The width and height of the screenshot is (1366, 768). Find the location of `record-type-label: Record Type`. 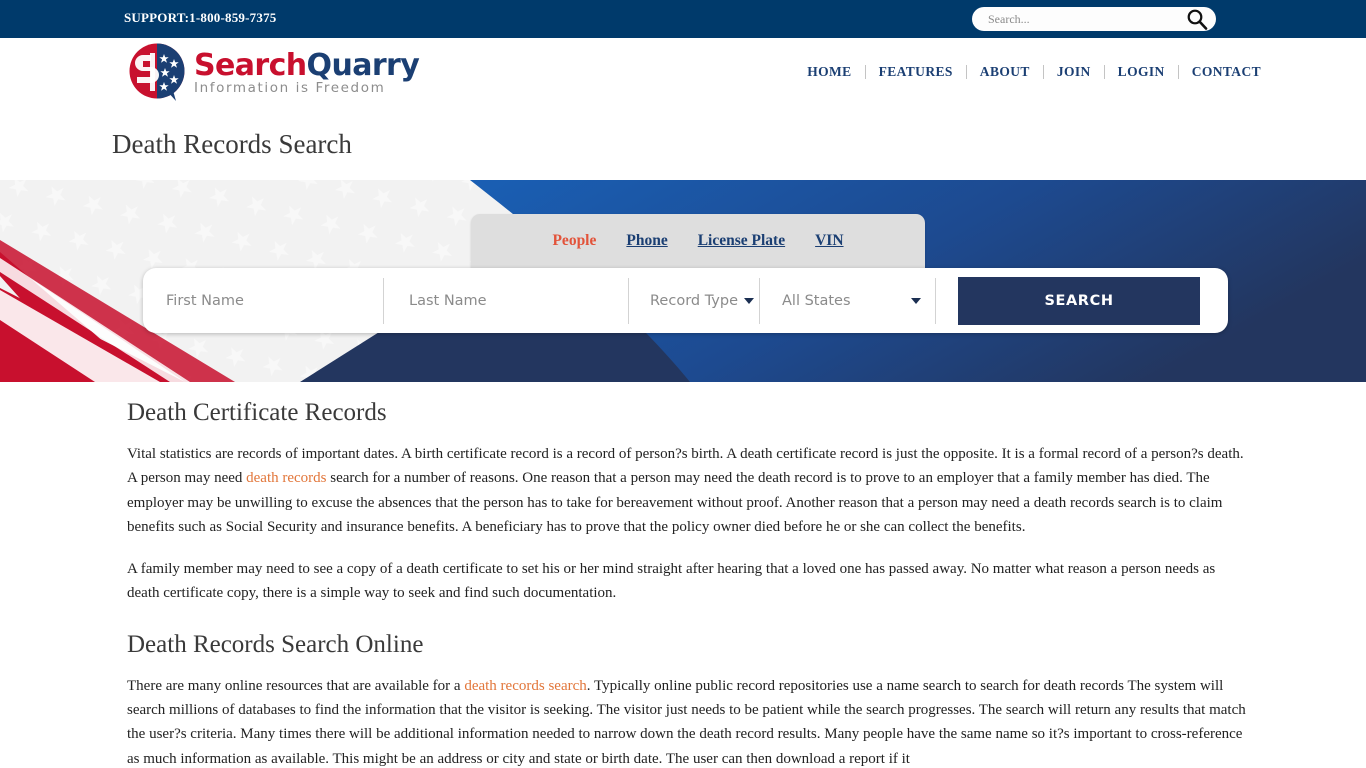

record-type-label: Record Type is located at coordinates (694, 300).